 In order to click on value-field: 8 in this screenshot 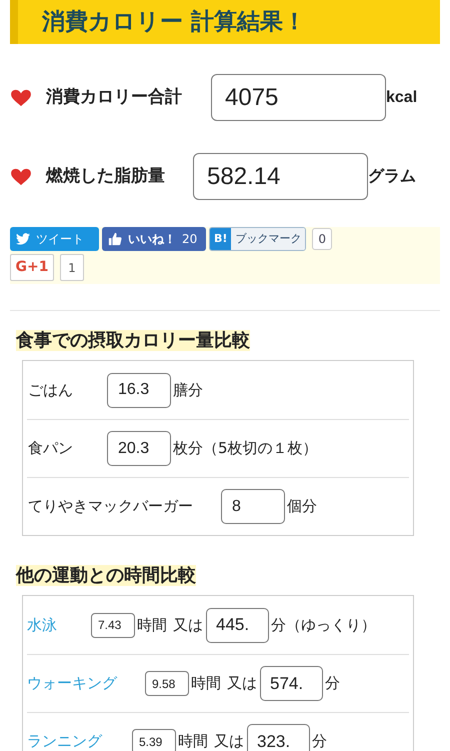, I will do `click(253, 506)`.